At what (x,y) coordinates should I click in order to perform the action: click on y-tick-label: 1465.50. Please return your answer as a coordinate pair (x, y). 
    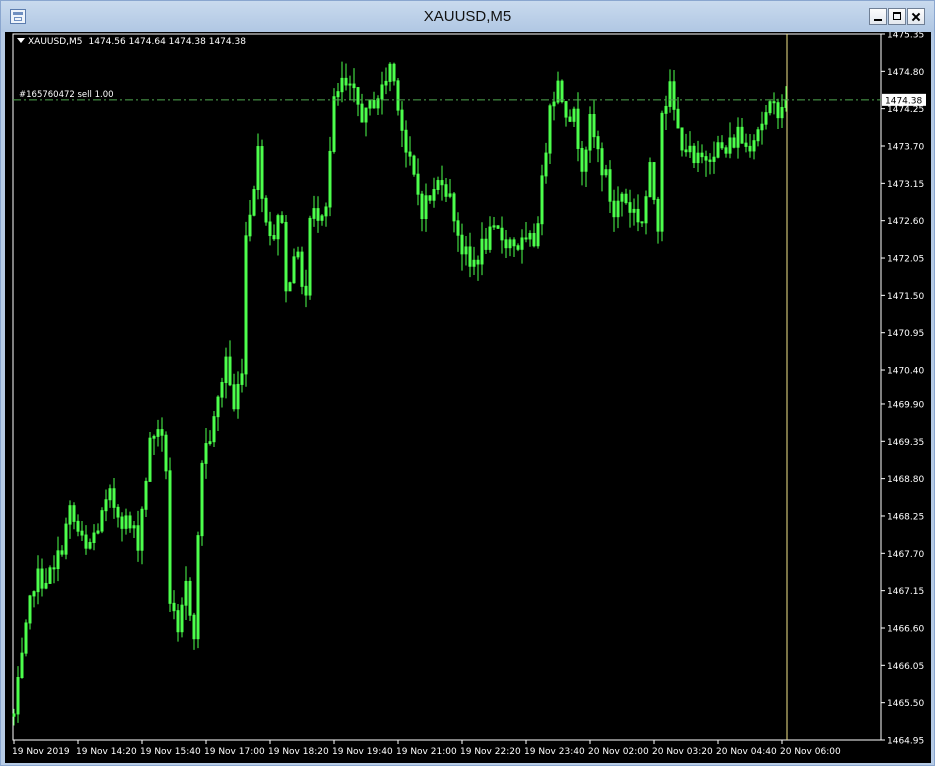
    Looking at the image, I should click on (905, 704).